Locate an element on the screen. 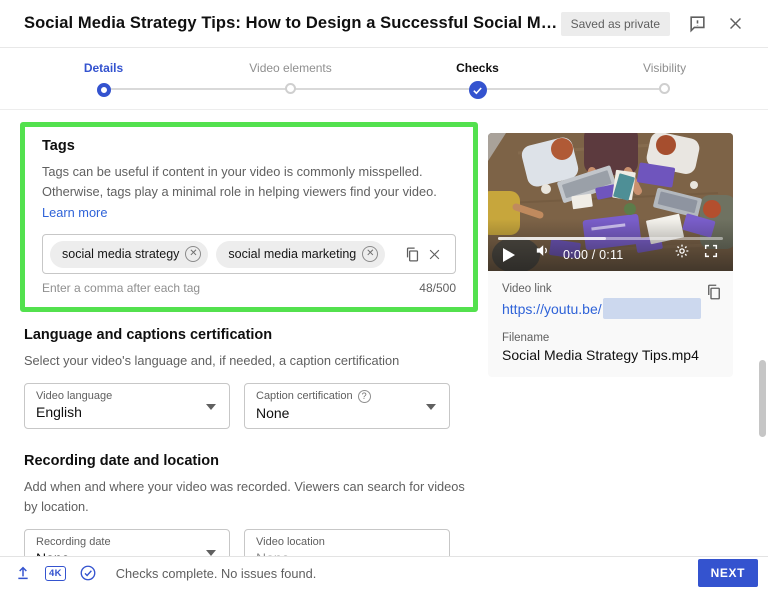  player-time: 0:00 / 0:11 is located at coordinates (593, 255).